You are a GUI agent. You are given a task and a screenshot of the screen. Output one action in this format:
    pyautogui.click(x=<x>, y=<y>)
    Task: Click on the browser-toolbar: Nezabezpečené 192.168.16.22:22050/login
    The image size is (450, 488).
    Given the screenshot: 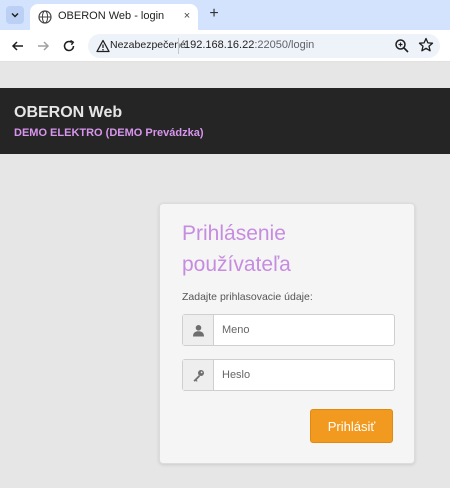 What is the action you would take?
    pyautogui.click(x=225, y=46)
    